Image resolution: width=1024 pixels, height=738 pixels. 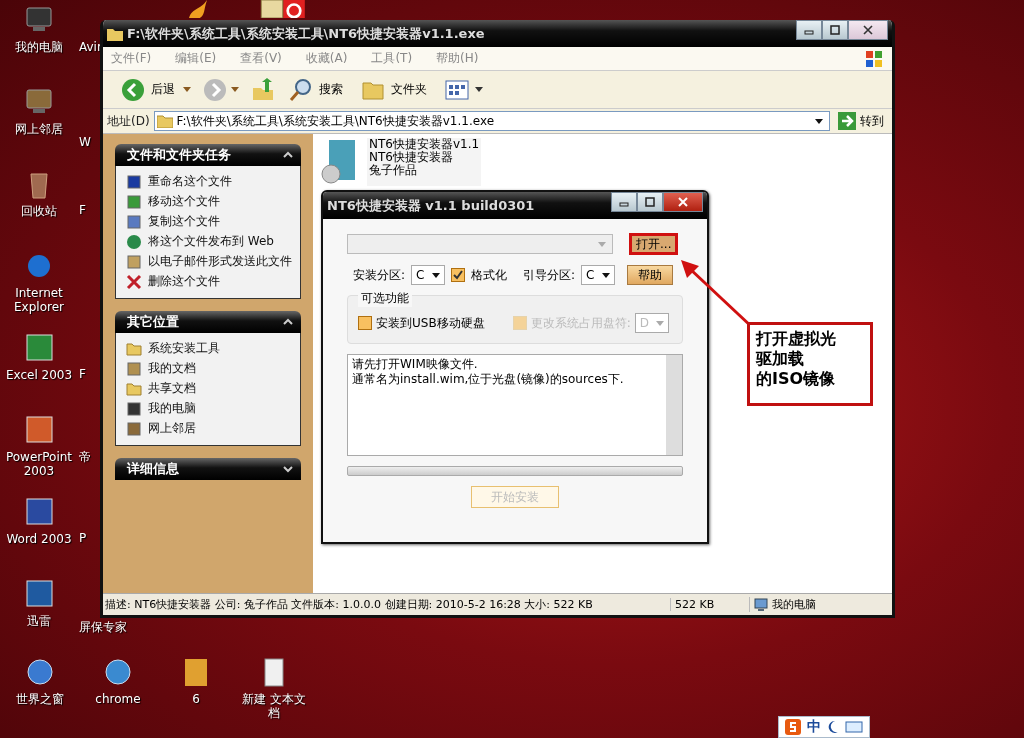 What do you see at coordinates (431, 205) in the screenshot?
I see `dialog-title: NT6快捷安装器 v1.1 build0301` at bounding box center [431, 205].